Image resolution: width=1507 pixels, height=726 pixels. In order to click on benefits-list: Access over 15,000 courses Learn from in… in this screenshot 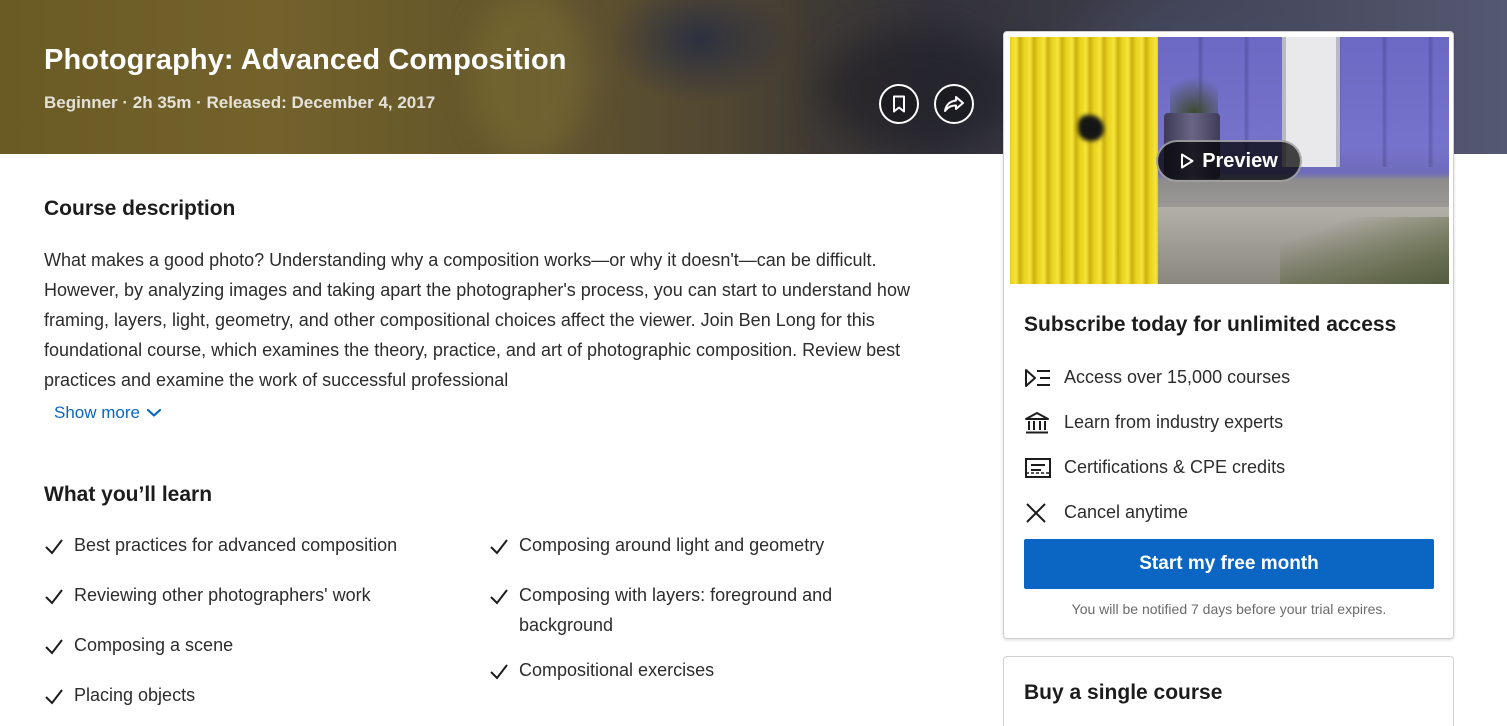, I will do `click(1157, 445)`.